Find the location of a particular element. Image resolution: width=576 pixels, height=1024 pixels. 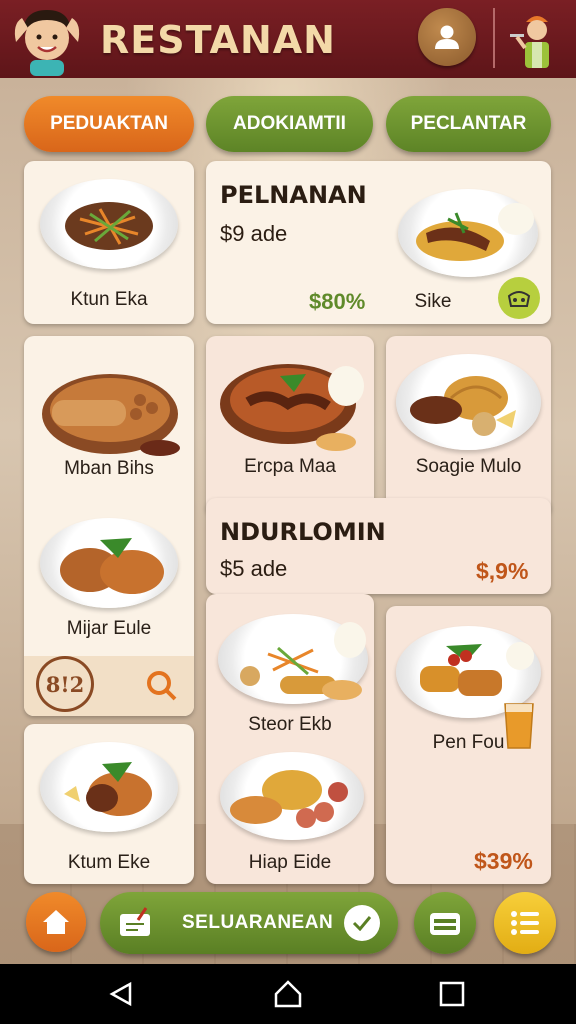

header-divider is located at coordinates (494, 38).